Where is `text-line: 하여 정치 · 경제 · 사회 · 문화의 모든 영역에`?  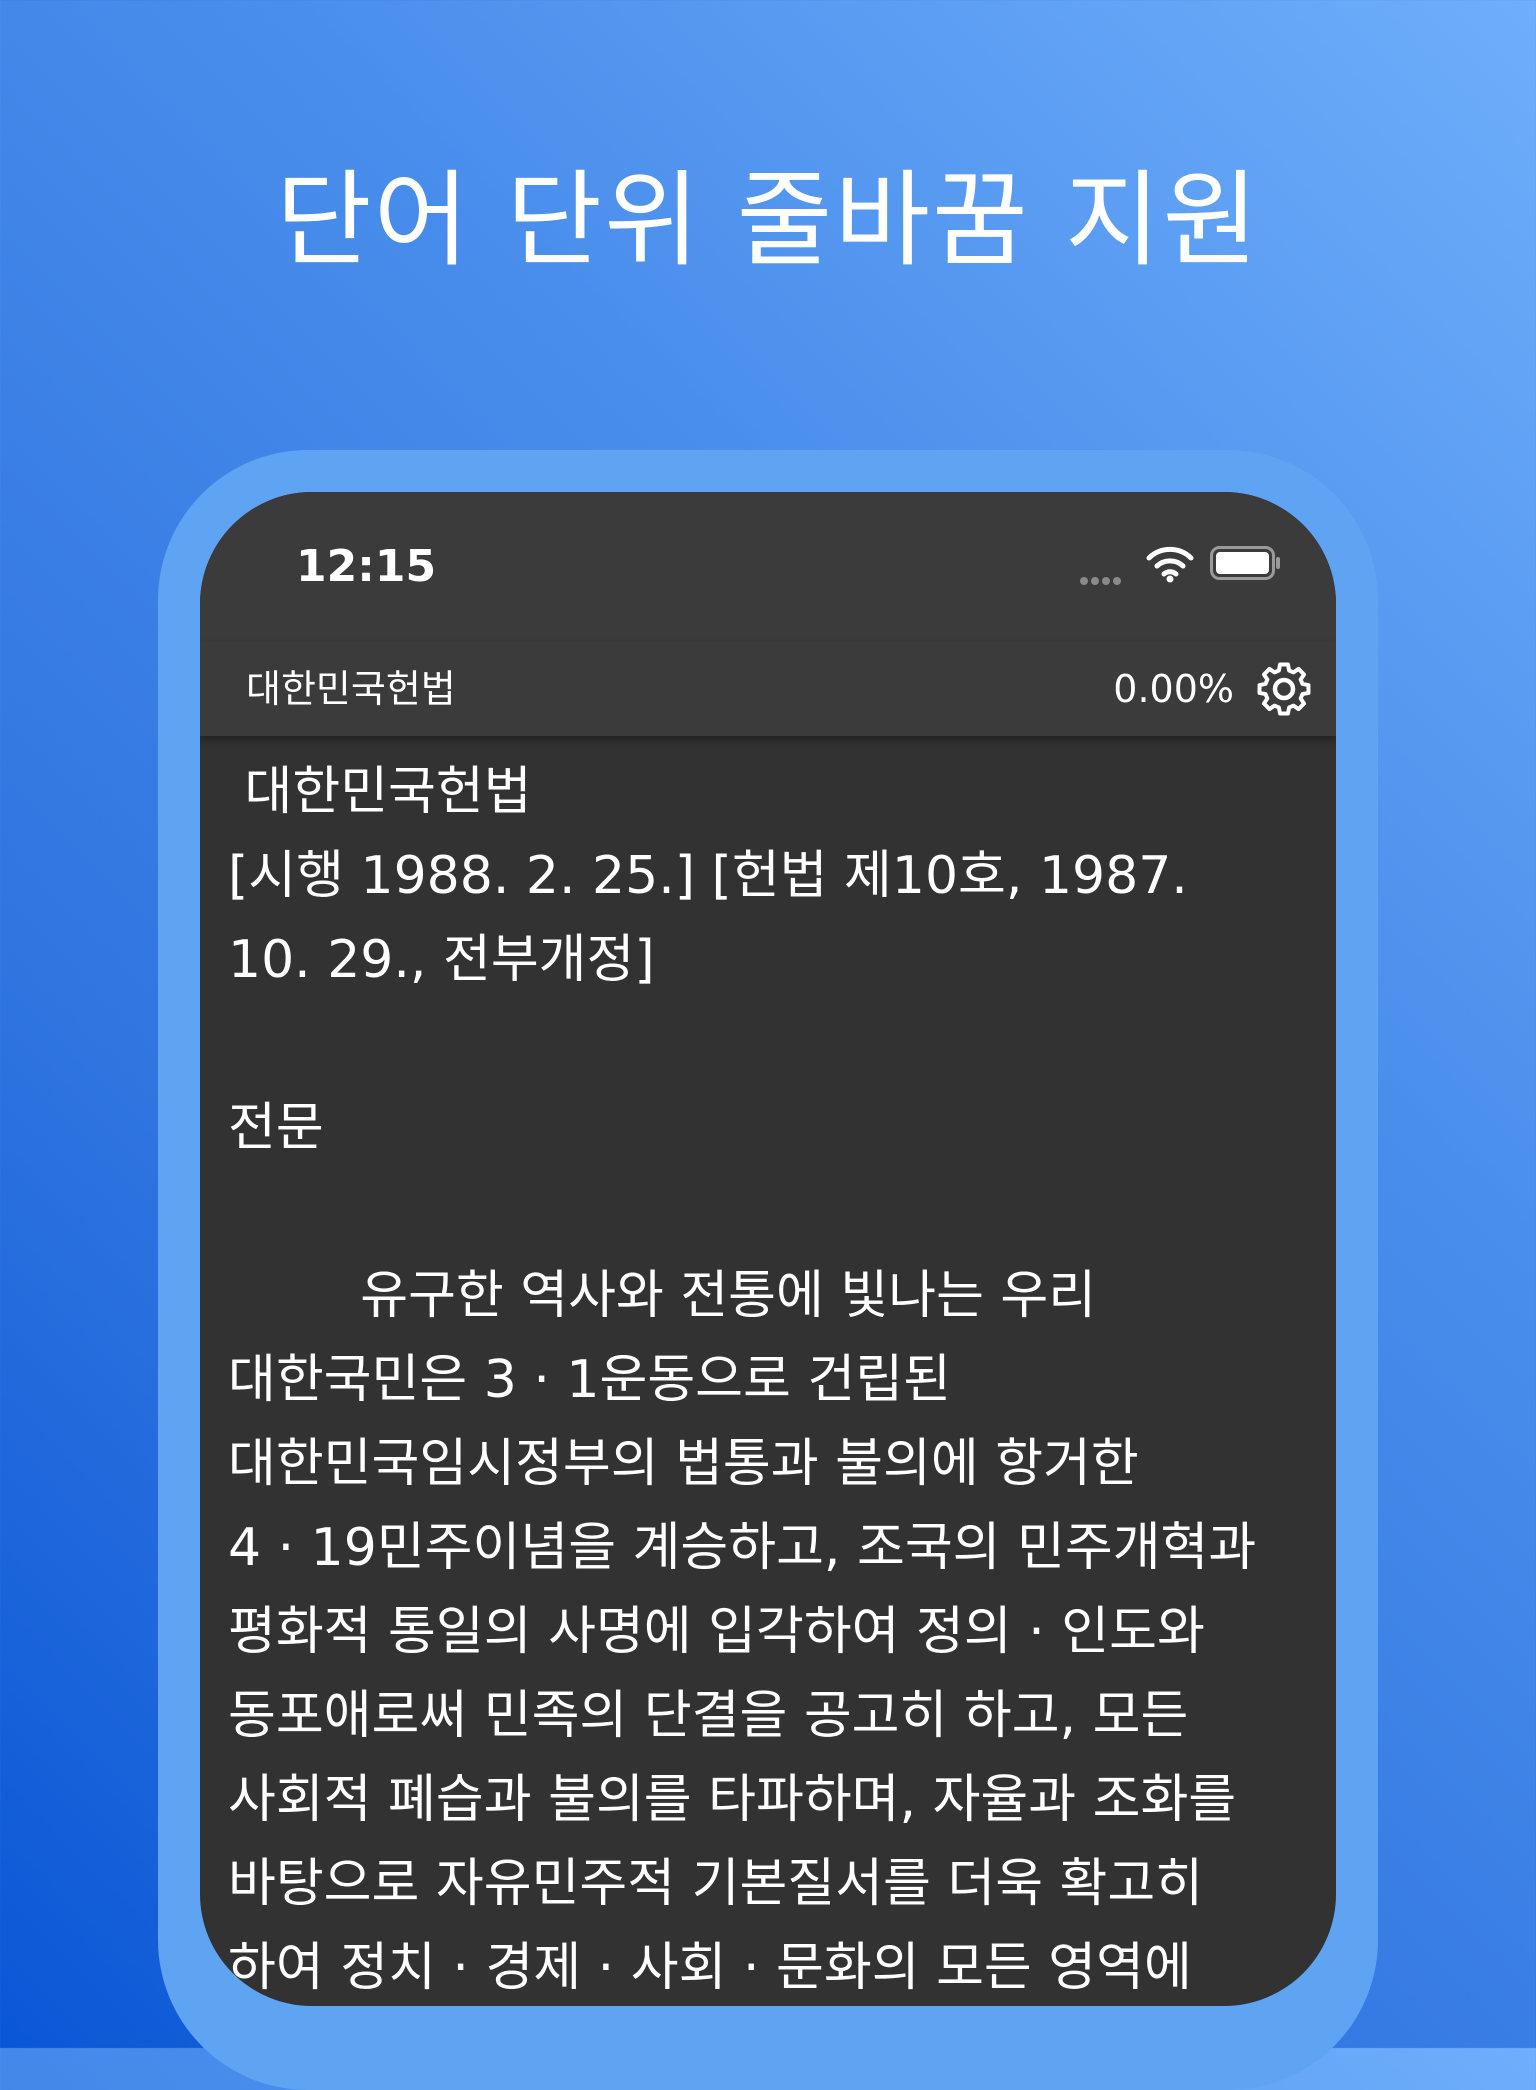 text-line: 하여 정치 · 경제 · 사회 · 문화의 모든 영역에 is located at coordinates (710, 1968).